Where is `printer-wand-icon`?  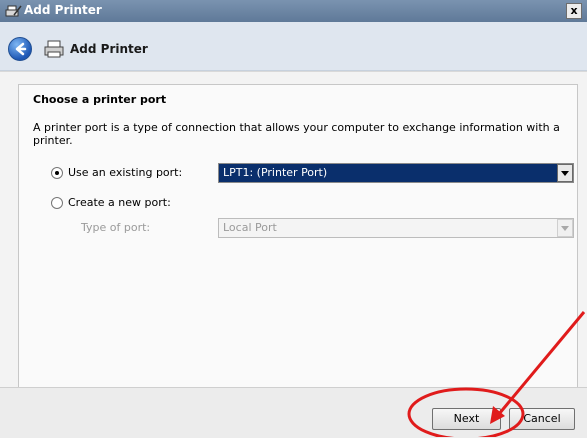
printer-wand-icon is located at coordinates (13, 11).